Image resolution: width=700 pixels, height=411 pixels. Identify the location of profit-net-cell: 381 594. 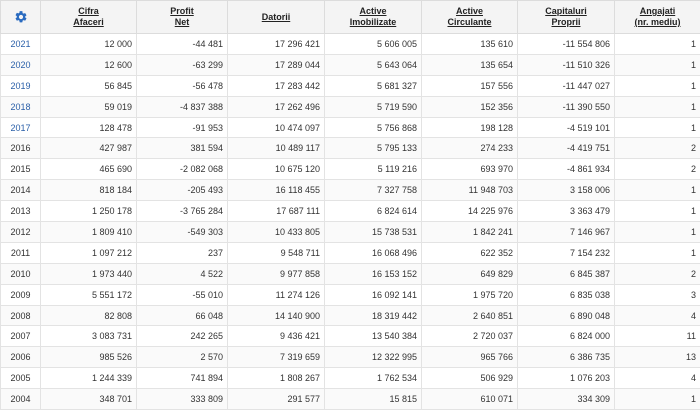
(182, 148).